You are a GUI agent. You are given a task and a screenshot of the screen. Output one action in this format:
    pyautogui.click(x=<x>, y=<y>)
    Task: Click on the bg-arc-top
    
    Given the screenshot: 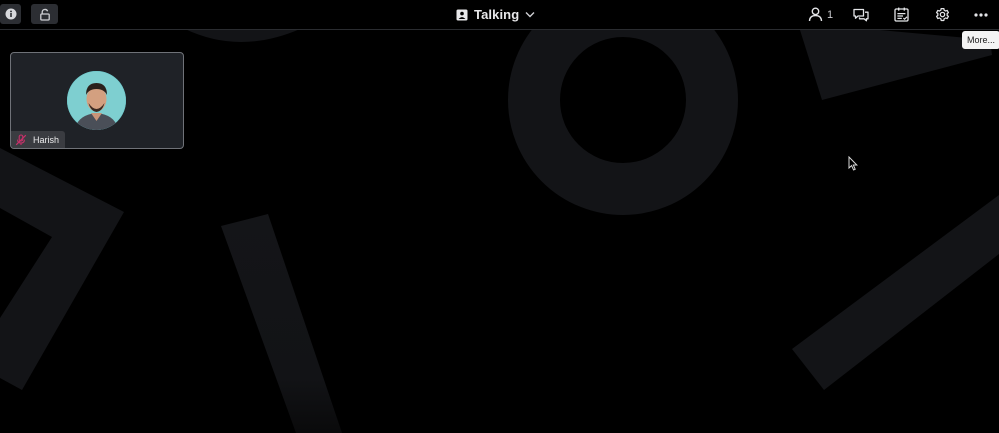 What is the action you would take?
    pyautogui.click(x=242, y=35)
    